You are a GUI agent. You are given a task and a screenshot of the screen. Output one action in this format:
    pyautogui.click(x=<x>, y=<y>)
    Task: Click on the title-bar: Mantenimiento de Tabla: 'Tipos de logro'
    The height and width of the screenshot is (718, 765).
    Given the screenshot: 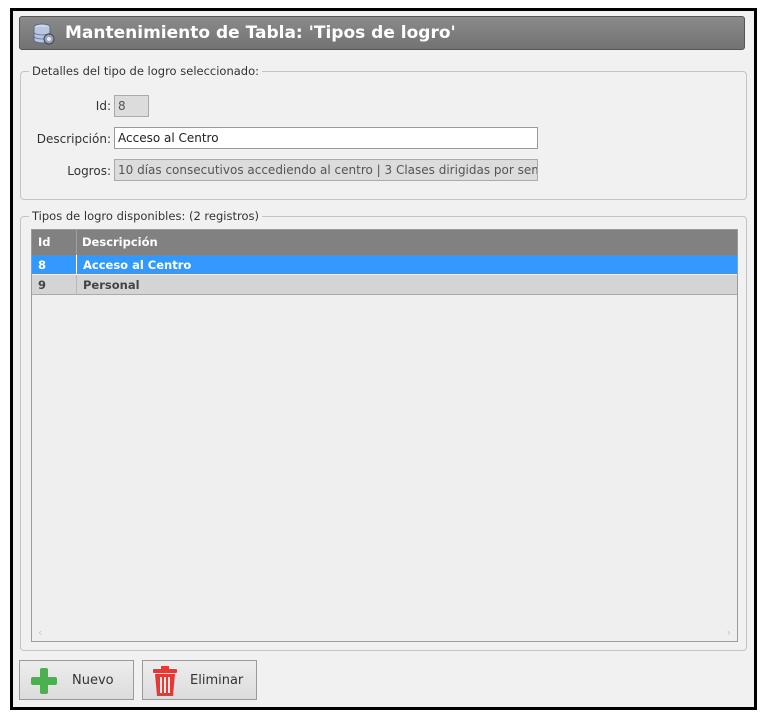 What is the action you would take?
    pyautogui.click(x=382, y=33)
    